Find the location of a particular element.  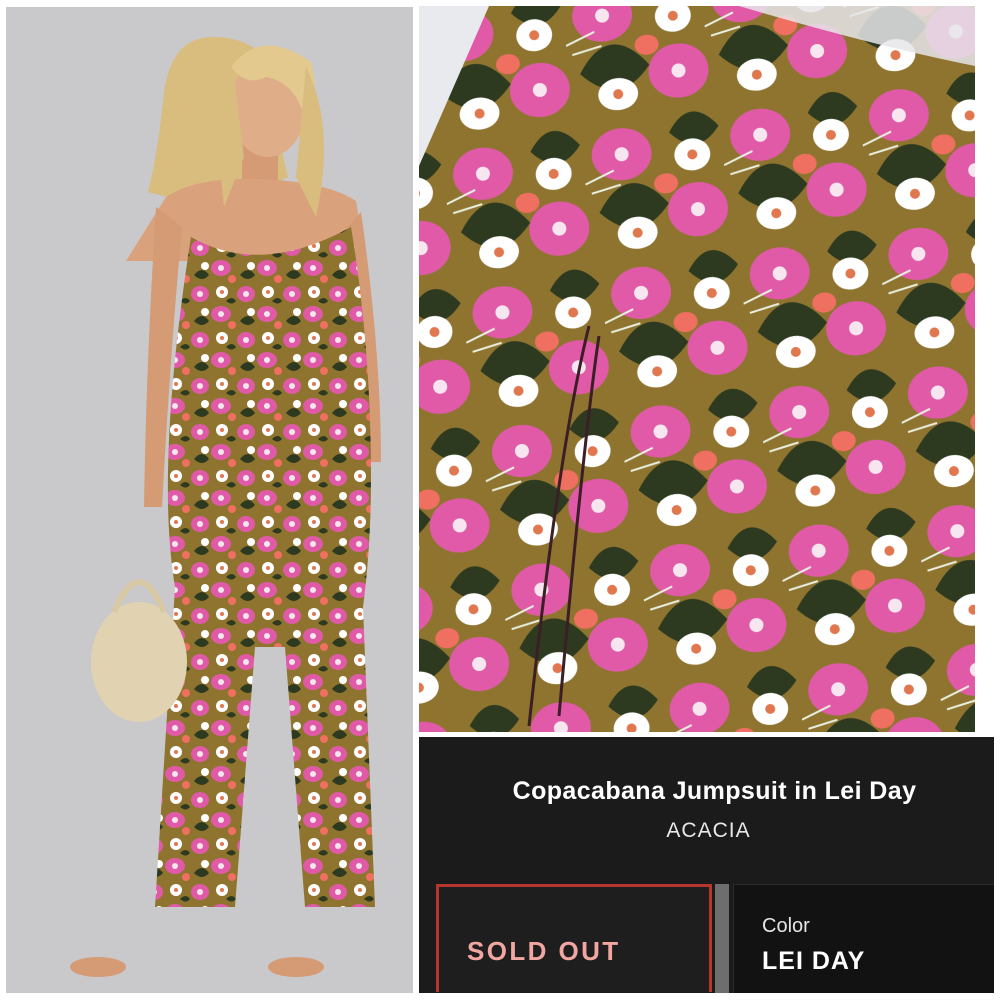

brand-name: ACACIA is located at coordinates (706, 831).